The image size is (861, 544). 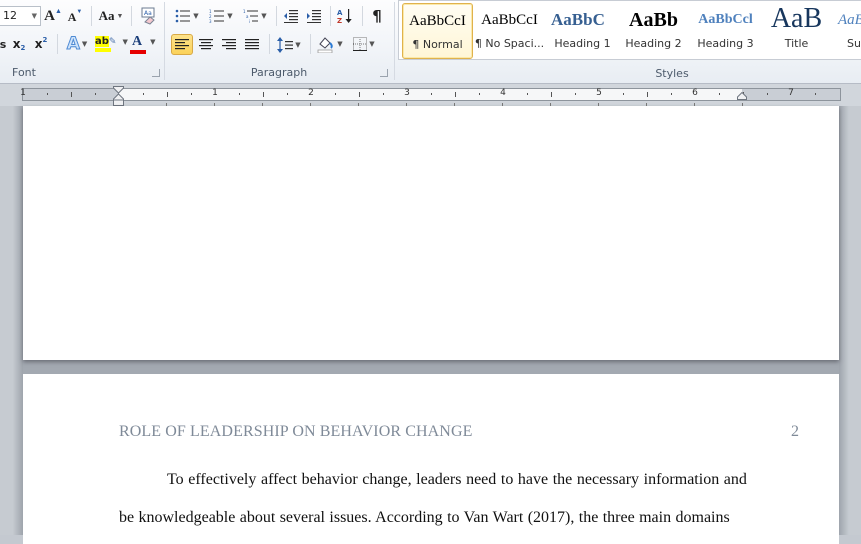 I want to click on shading-button: ▼, so click(x=330, y=44).